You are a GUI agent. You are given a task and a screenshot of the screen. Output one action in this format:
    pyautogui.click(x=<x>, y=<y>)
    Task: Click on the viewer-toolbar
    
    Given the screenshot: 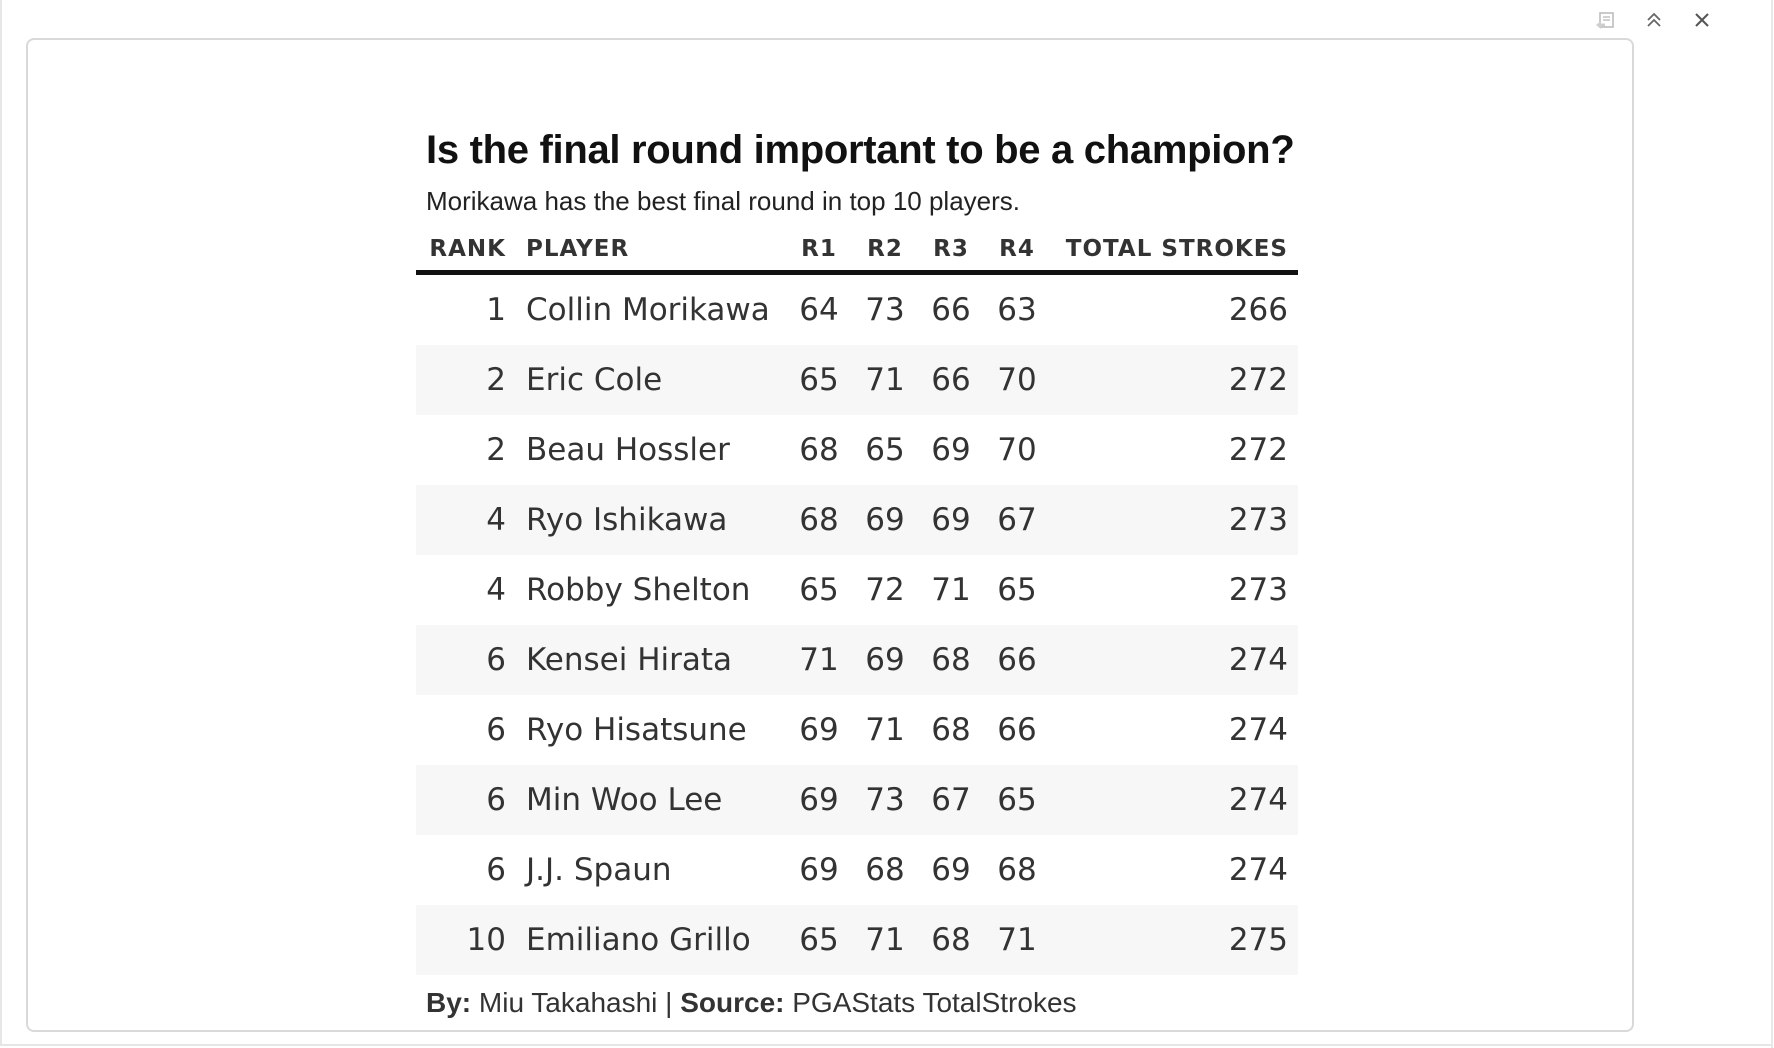 What is the action you would take?
    pyautogui.click(x=1654, y=20)
    